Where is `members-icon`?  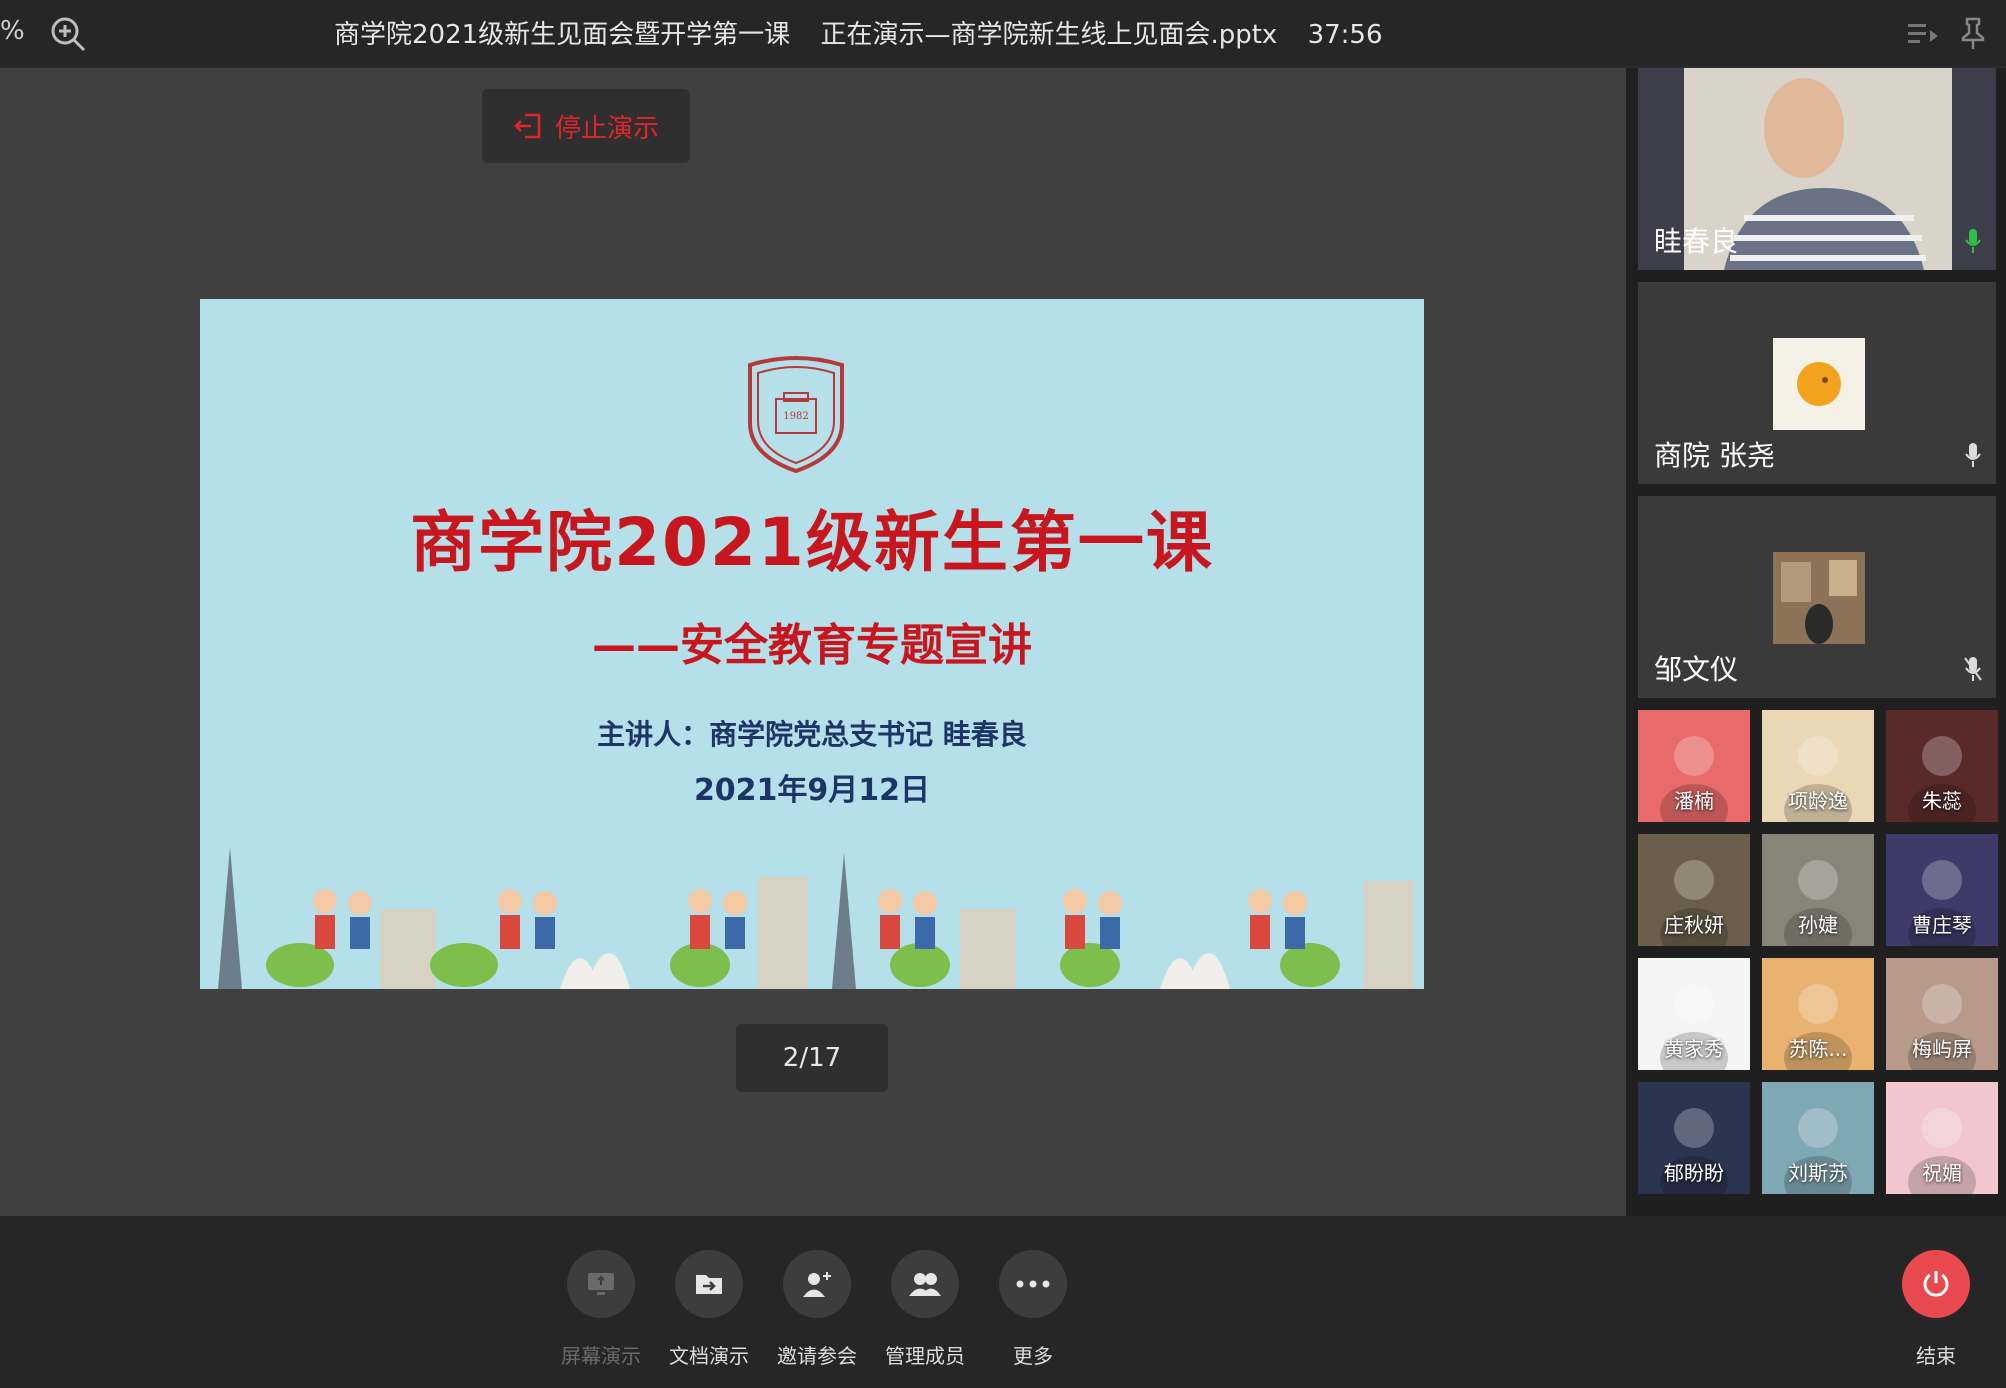
members-icon is located at coordinates (925, 1284).